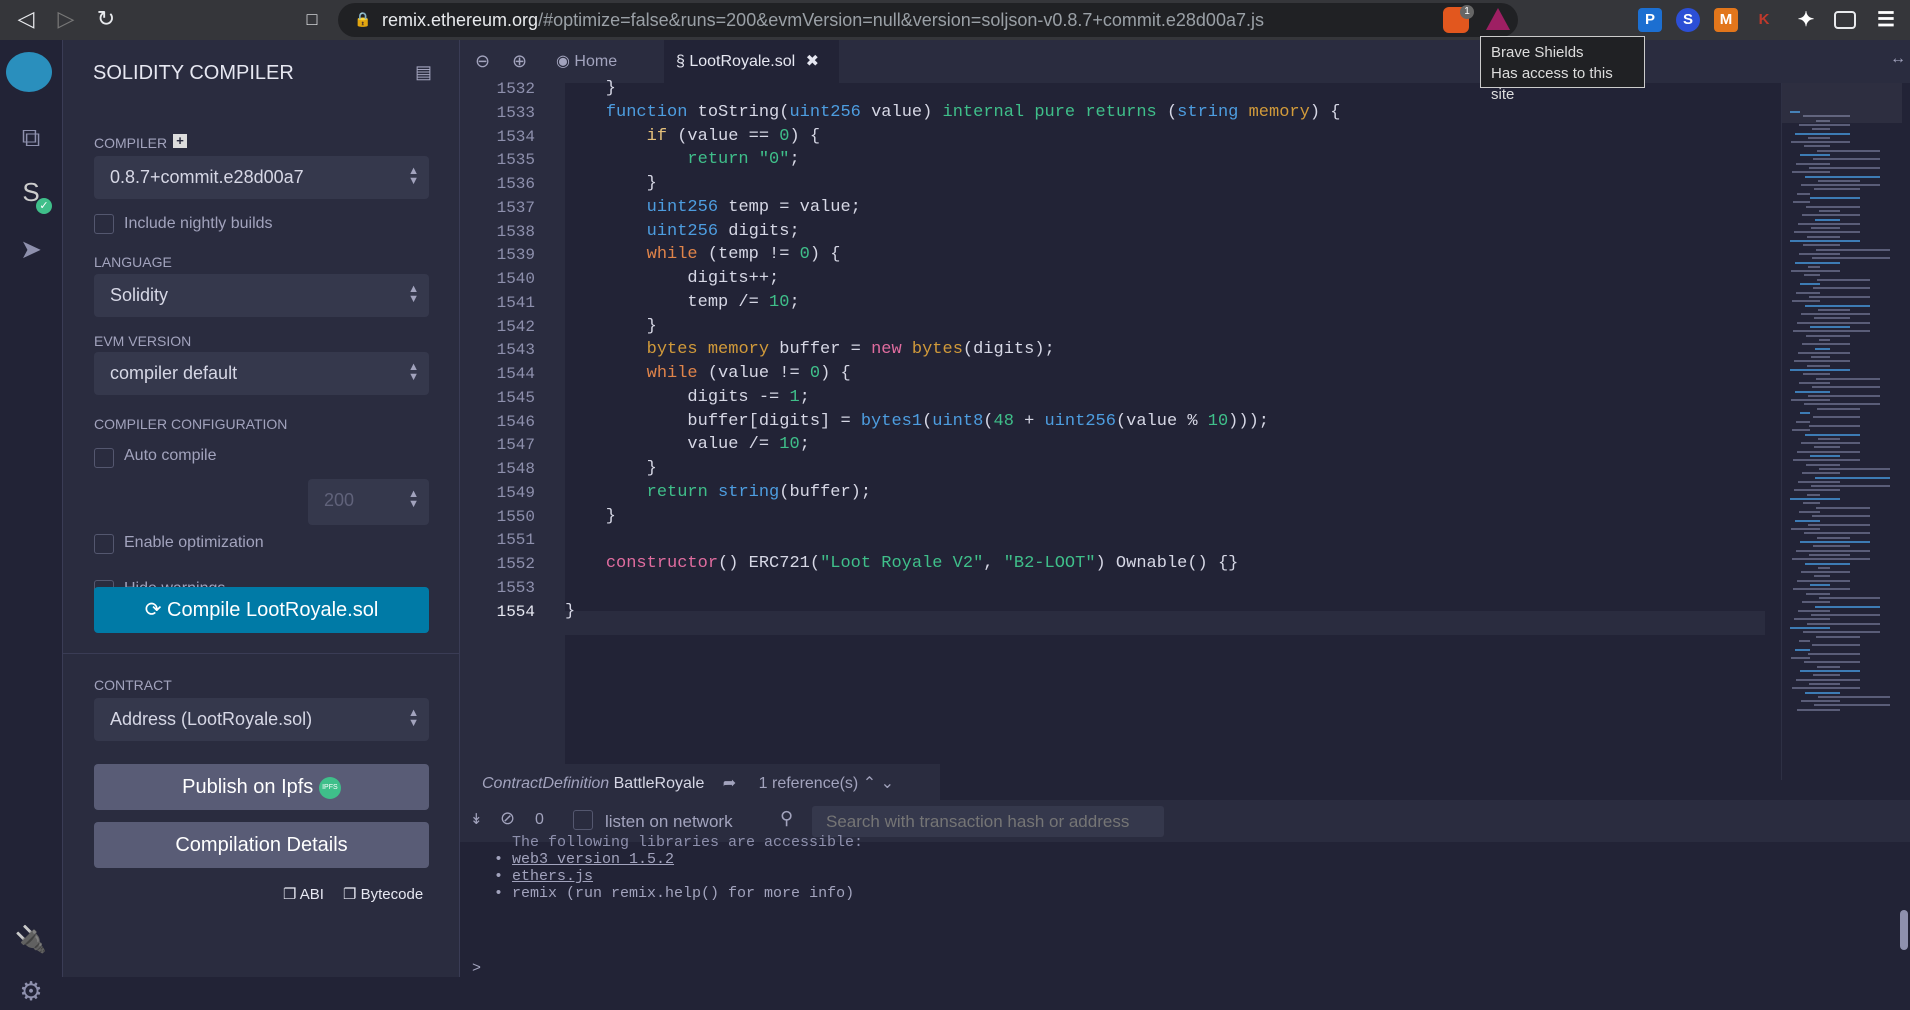 This screenshot has width=1910, height=1010. Describe the element at coordinates (667, 302) in the screenshot. I see `code-token: temp /=` at that location.